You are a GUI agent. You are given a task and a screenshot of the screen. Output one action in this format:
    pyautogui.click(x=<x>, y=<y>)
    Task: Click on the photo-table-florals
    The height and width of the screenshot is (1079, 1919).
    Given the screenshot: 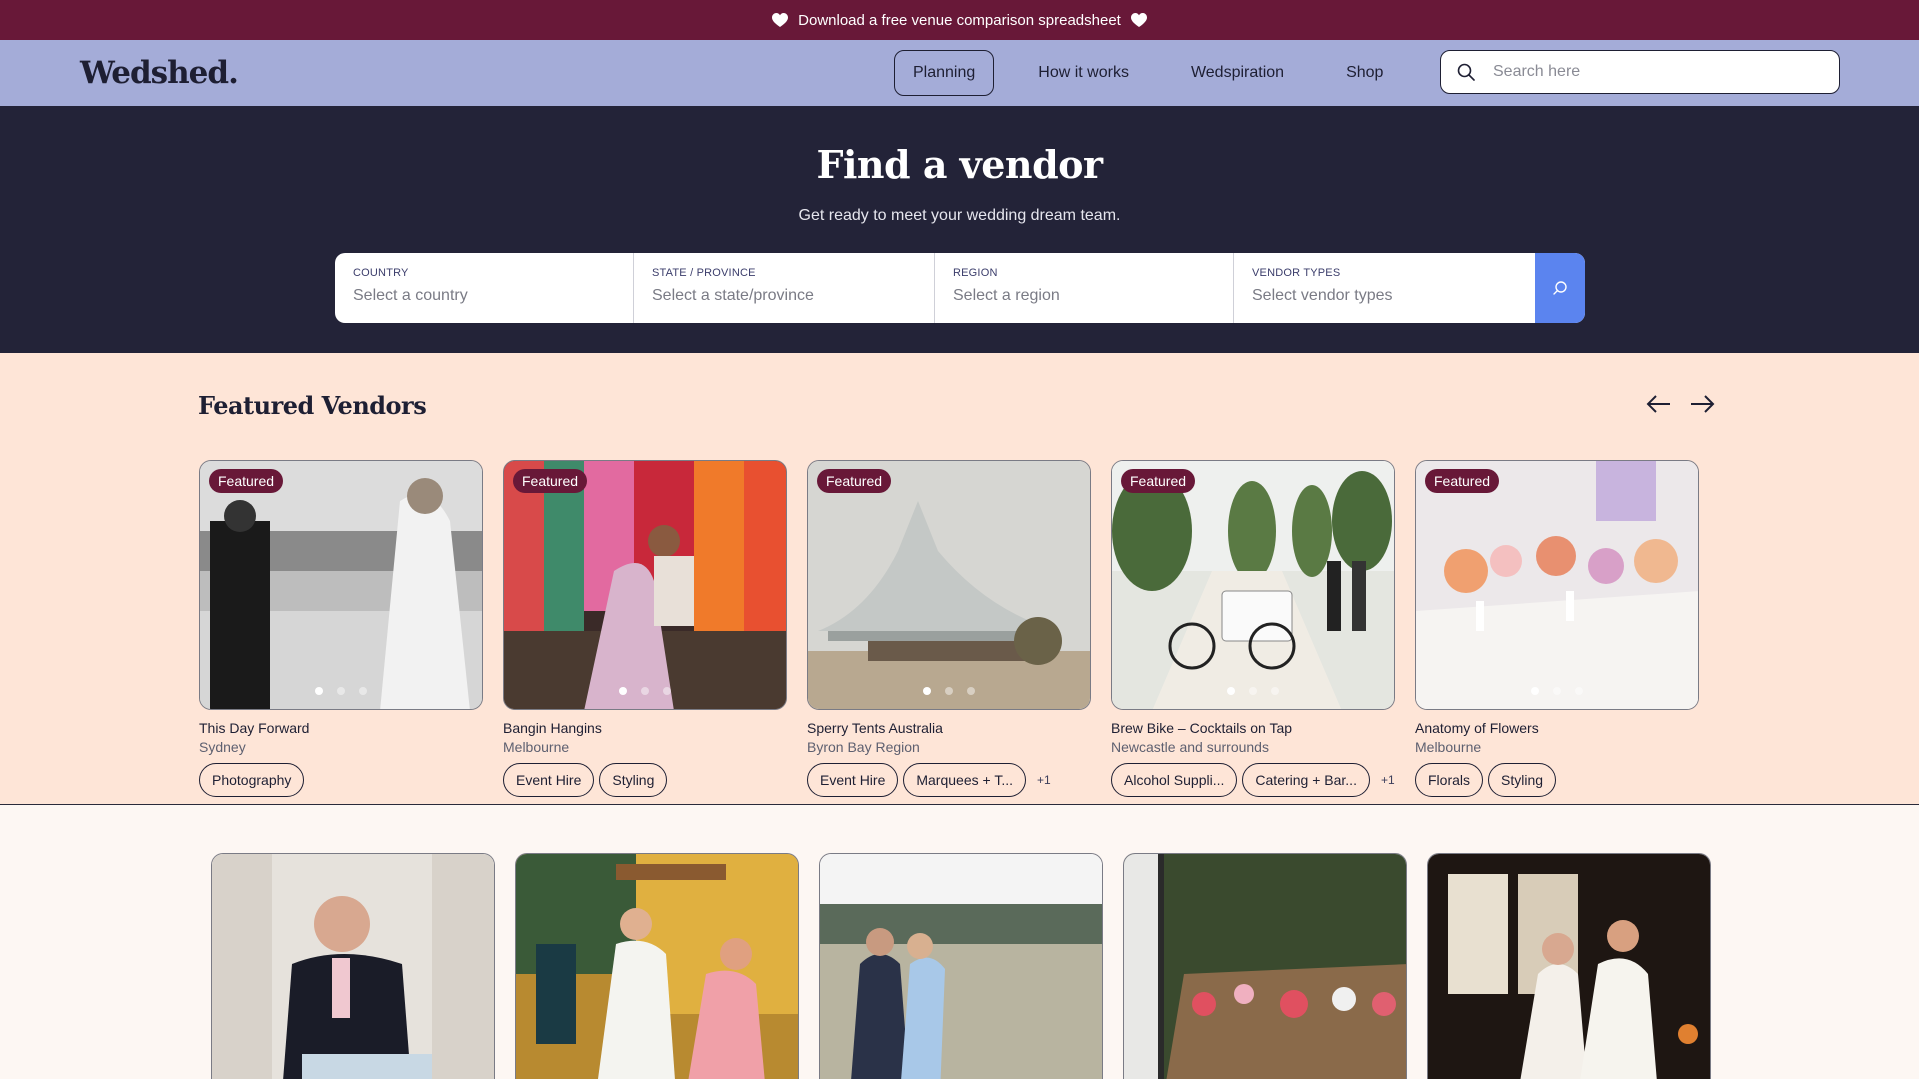 What is the action you would take?
    pyautogui.click(x=1557, y=585)
    